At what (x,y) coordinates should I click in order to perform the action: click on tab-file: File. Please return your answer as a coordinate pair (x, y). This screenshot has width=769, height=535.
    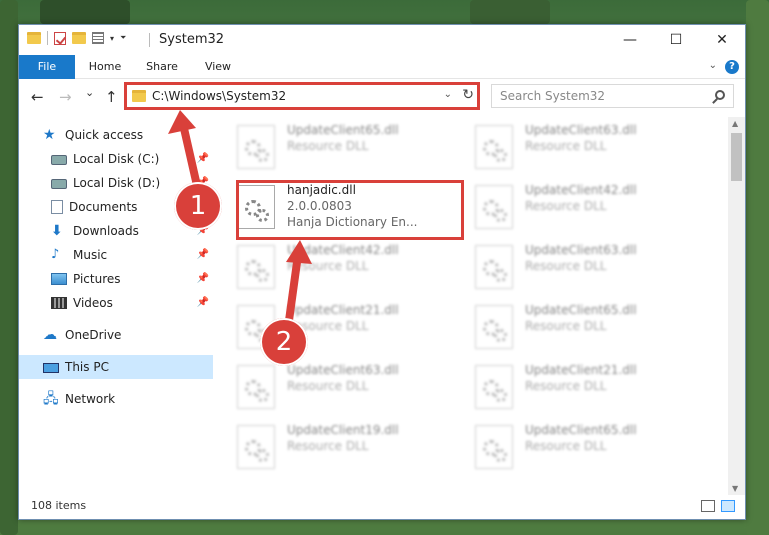
    Looking at the image, I should click on (47, 67).